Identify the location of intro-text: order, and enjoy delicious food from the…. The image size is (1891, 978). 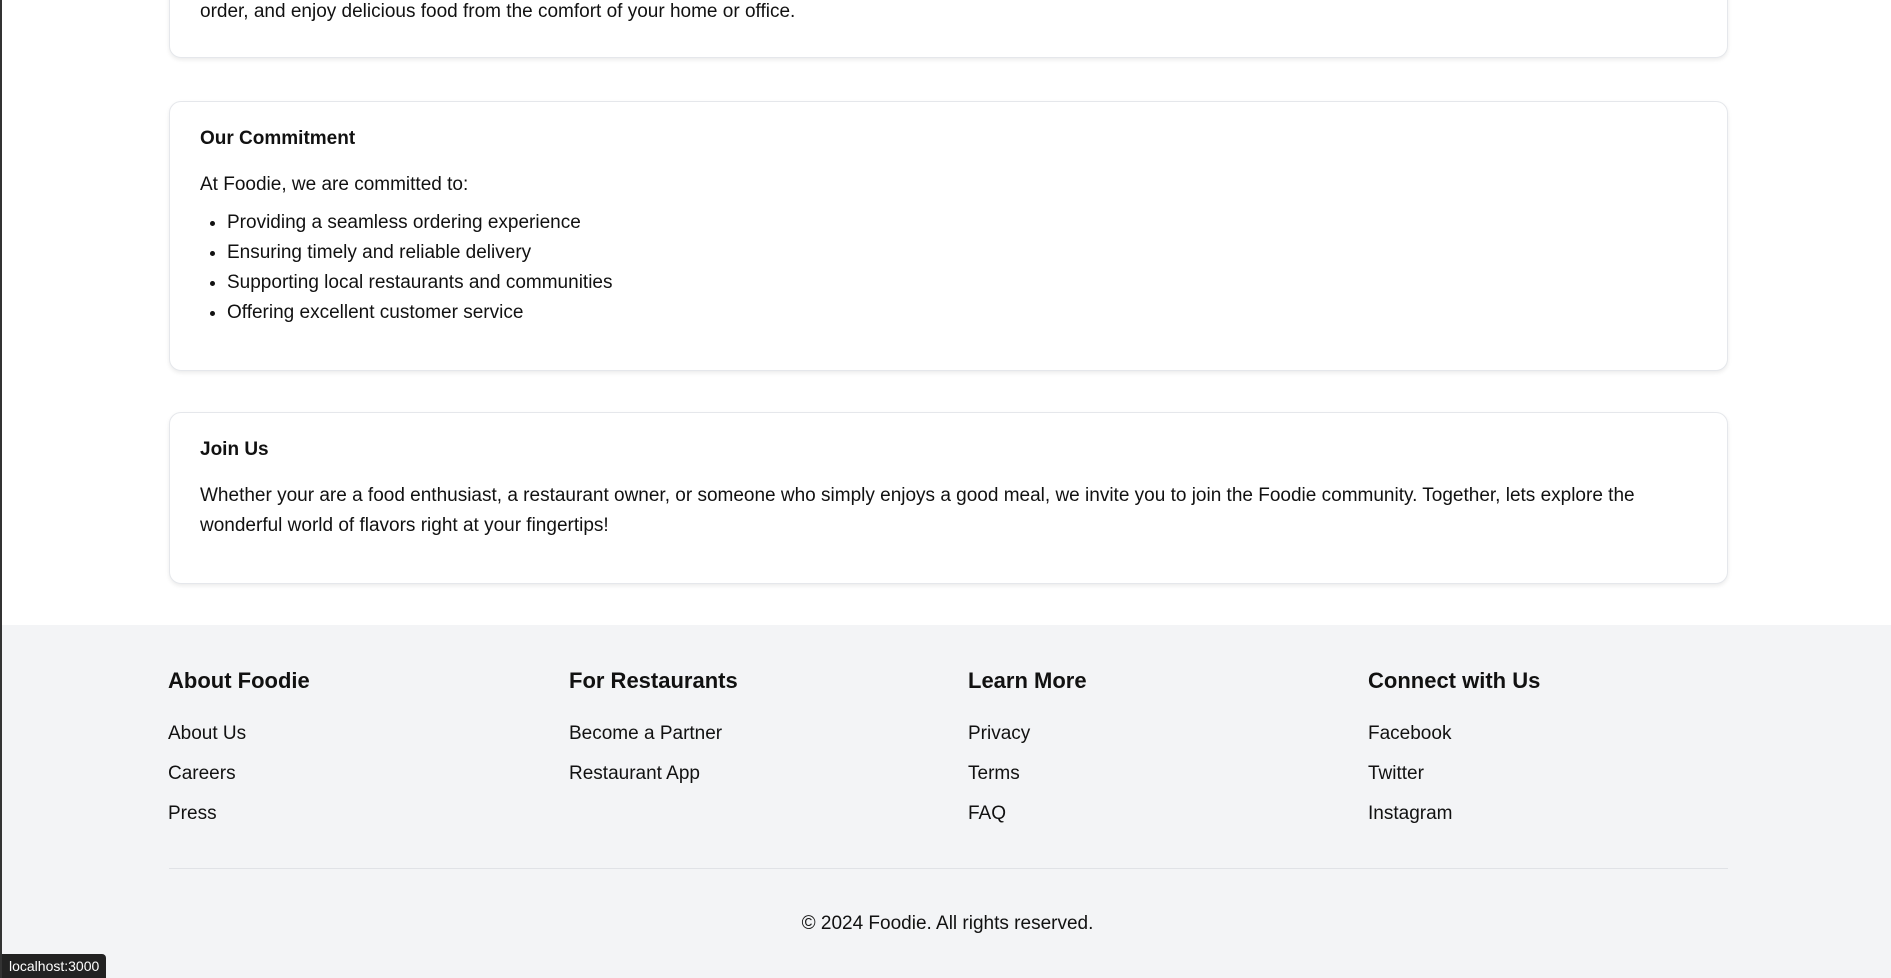
(498, 11).